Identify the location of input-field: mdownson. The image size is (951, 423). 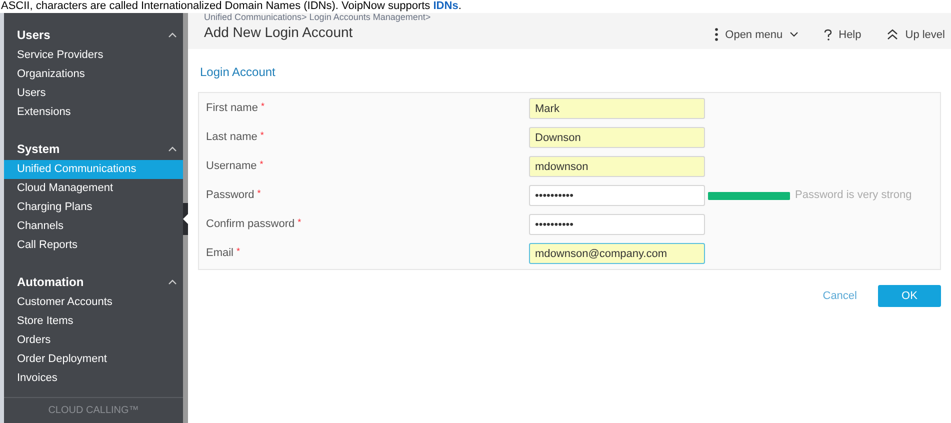
(617, 166).